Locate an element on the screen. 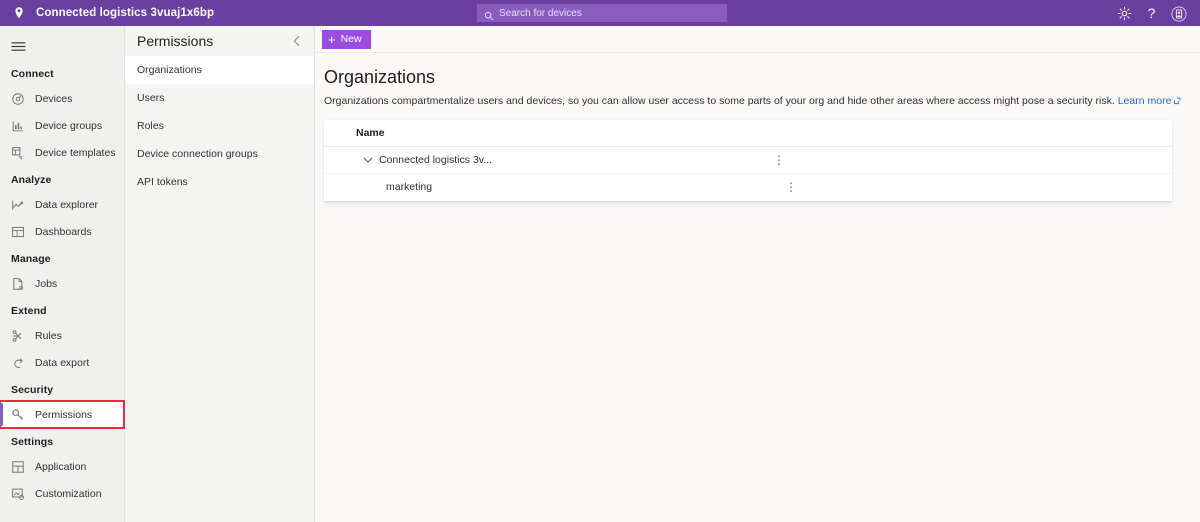 Image resolution: width=1200 pixels, height=522 pixels. sidebar-item-data-explorer: Data explorer is located at coordinates (62, 204).